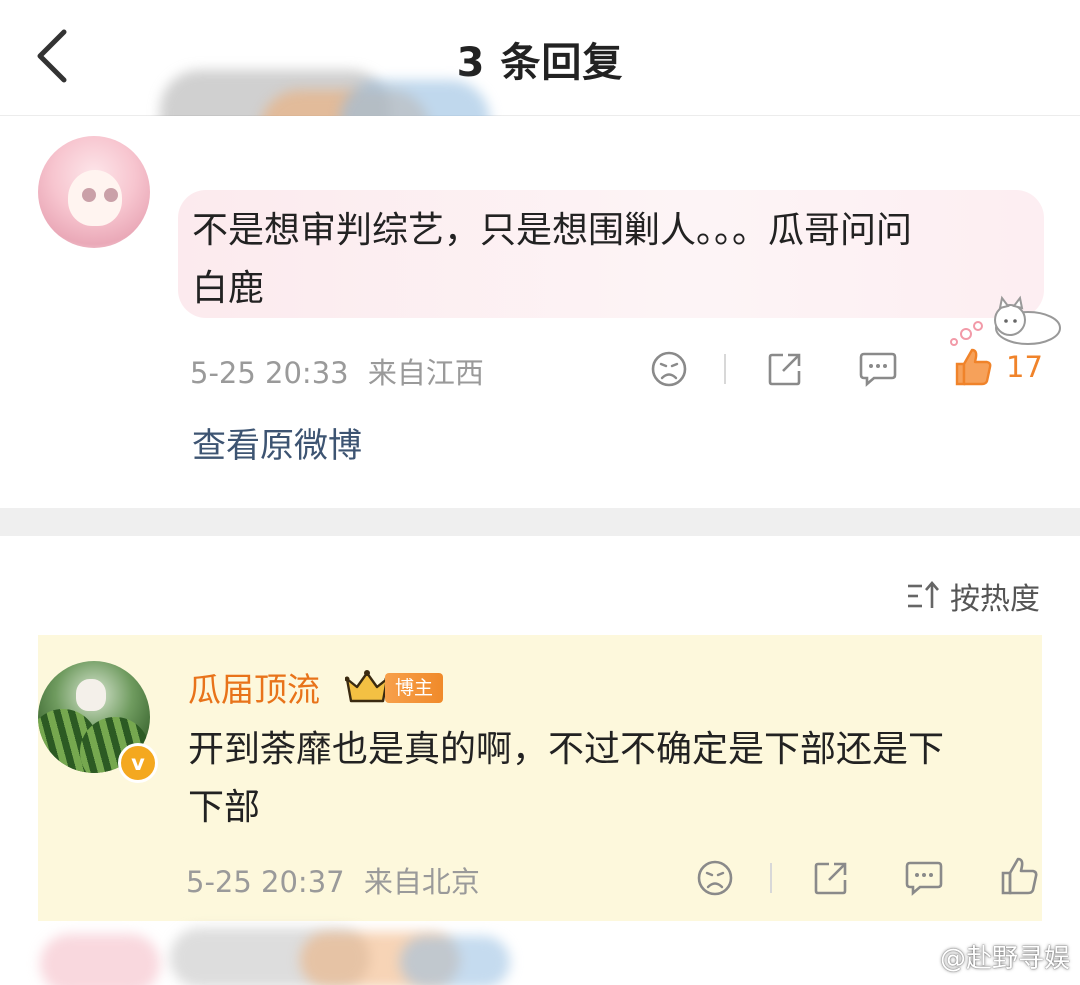 The width and height of the screenshot is (1080, 985). Describe the element at coordinates (224, 807) in the screenshot. I see `reply-text-line: 下部` at that location.